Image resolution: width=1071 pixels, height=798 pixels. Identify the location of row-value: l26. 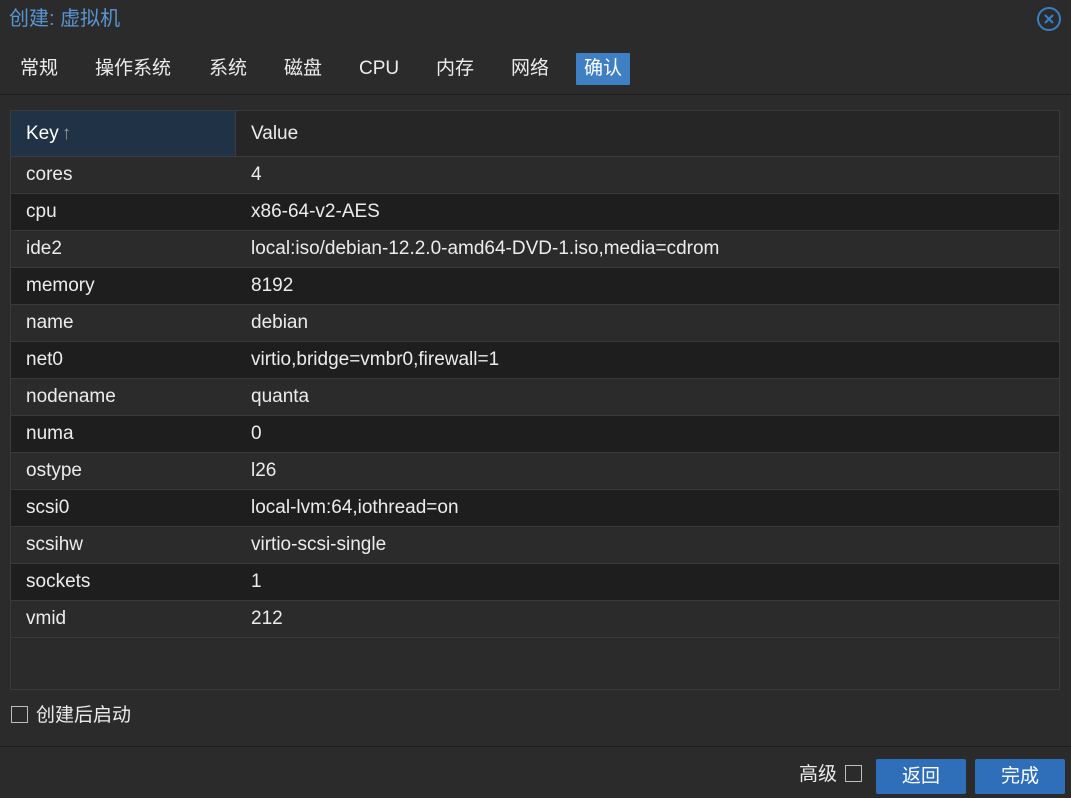
(264, 470).